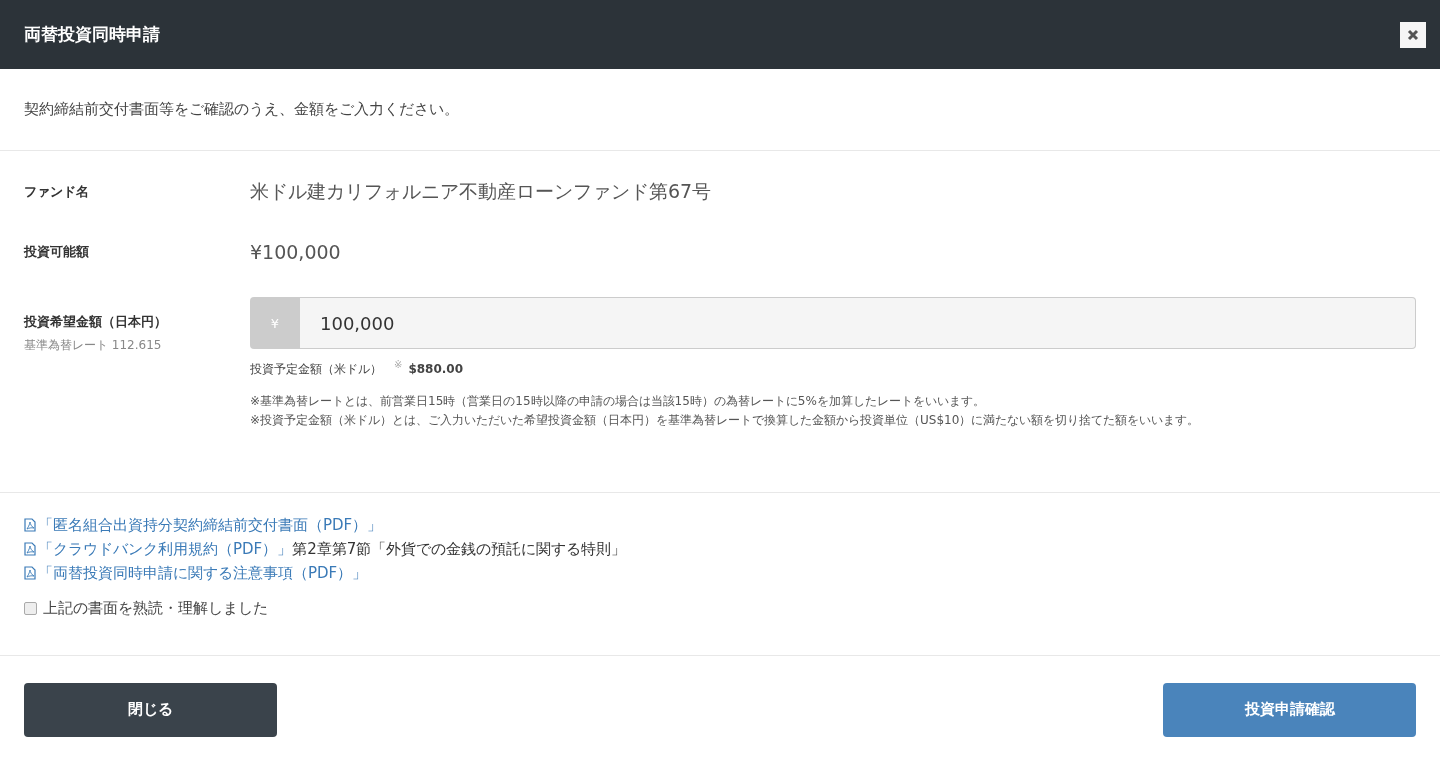 This screenshot has height=763, width=1440. What do you see at coordinates (295, 252) in the screenshot?
I see `available-amount: ¥100,000` at bounding box center [295, 252].